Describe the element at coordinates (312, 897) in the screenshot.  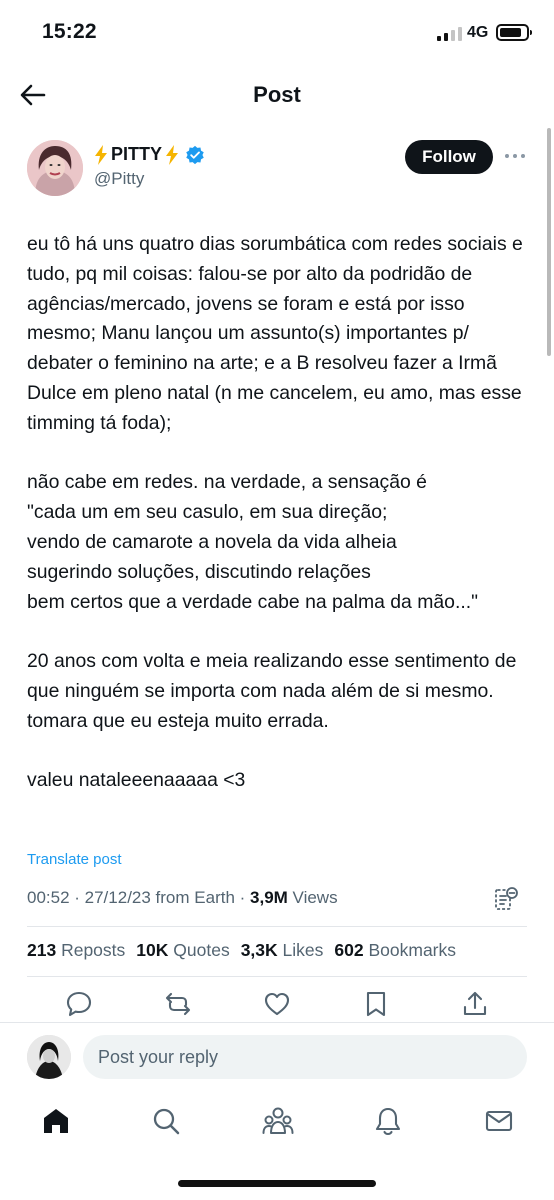
I see `views-label: Views` at that location.